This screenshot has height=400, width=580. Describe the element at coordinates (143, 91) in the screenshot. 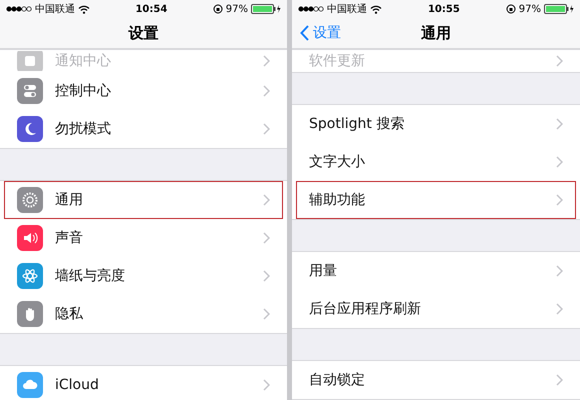

I see `settings-row: 控制中心` at that location.